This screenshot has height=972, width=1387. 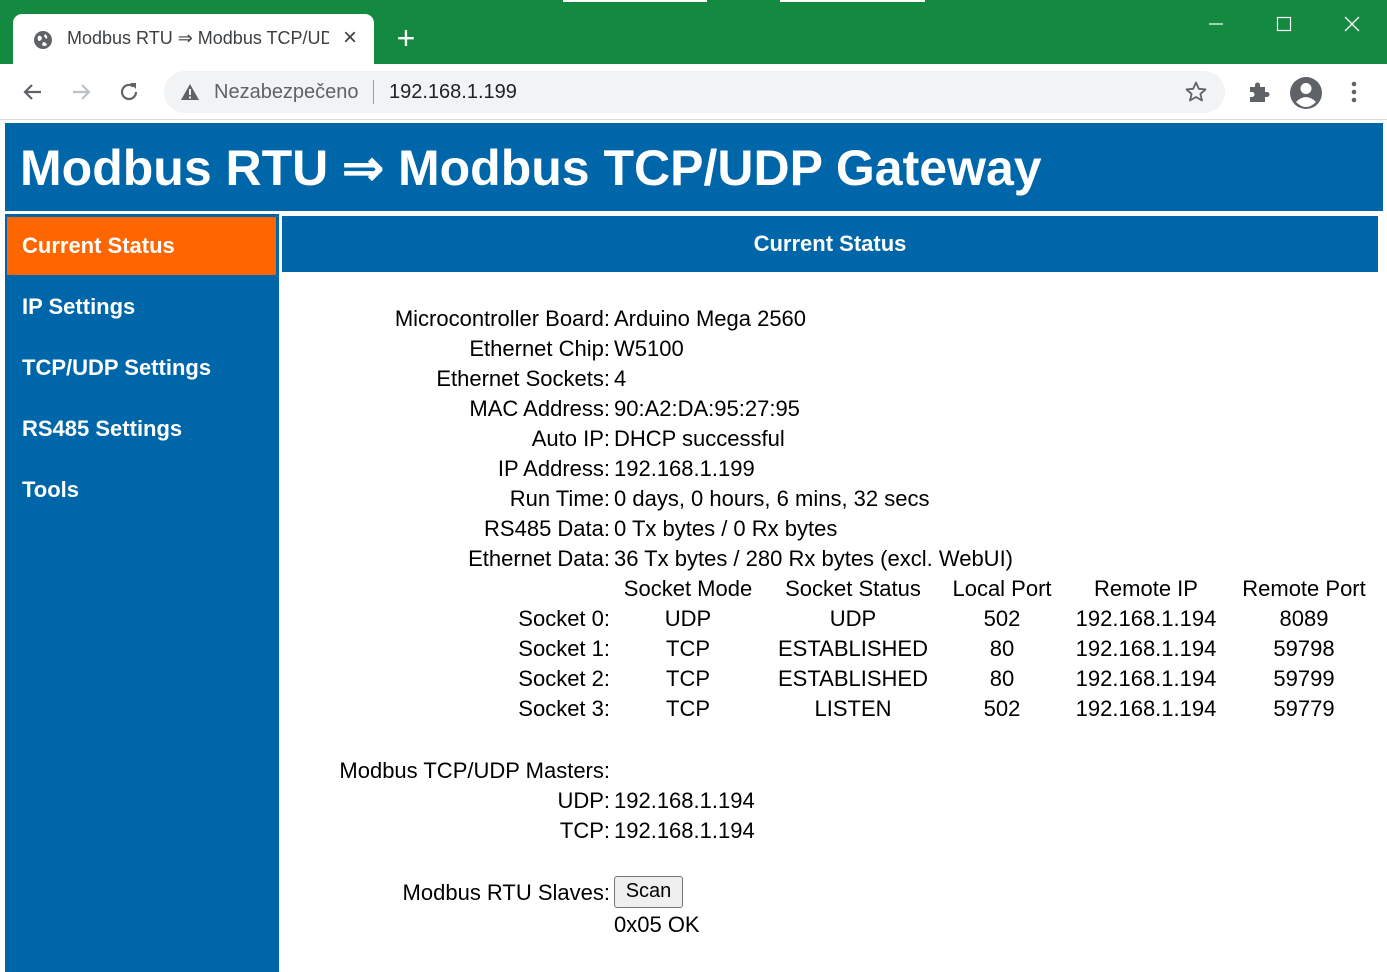 I want to click on socket-row-label: Socket 1:, so click(x=564, y=648).